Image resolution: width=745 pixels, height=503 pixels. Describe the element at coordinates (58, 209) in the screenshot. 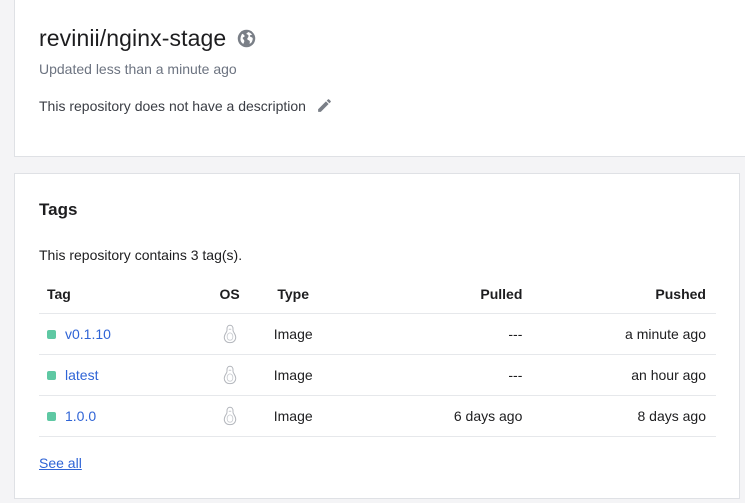

I see `tags-heading: Tags` at that location.